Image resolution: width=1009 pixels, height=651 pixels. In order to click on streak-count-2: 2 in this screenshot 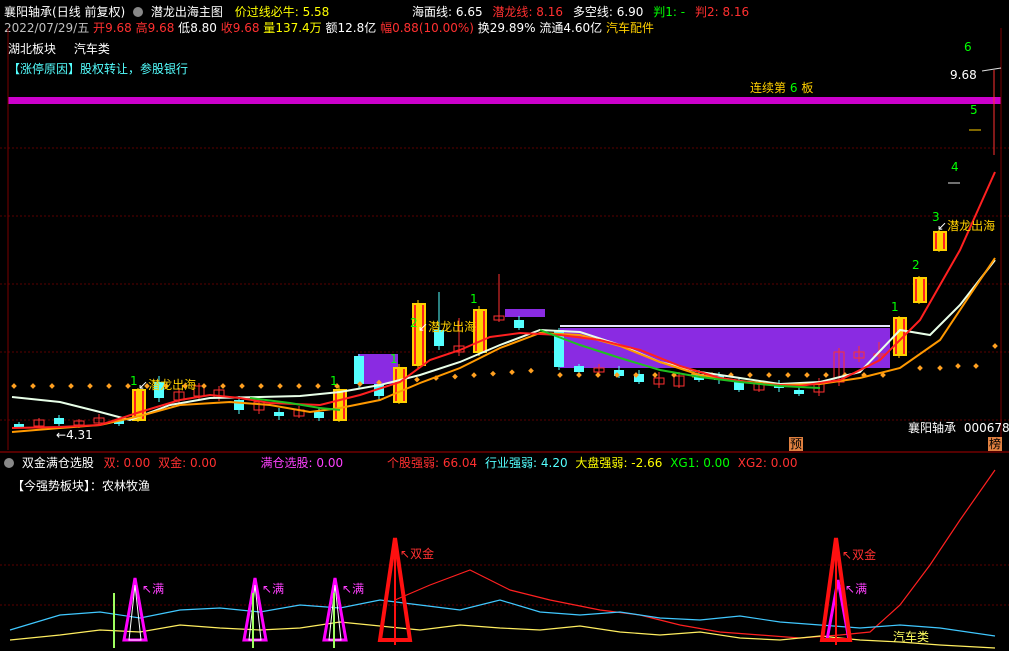, I will do `click(916, 265)`.